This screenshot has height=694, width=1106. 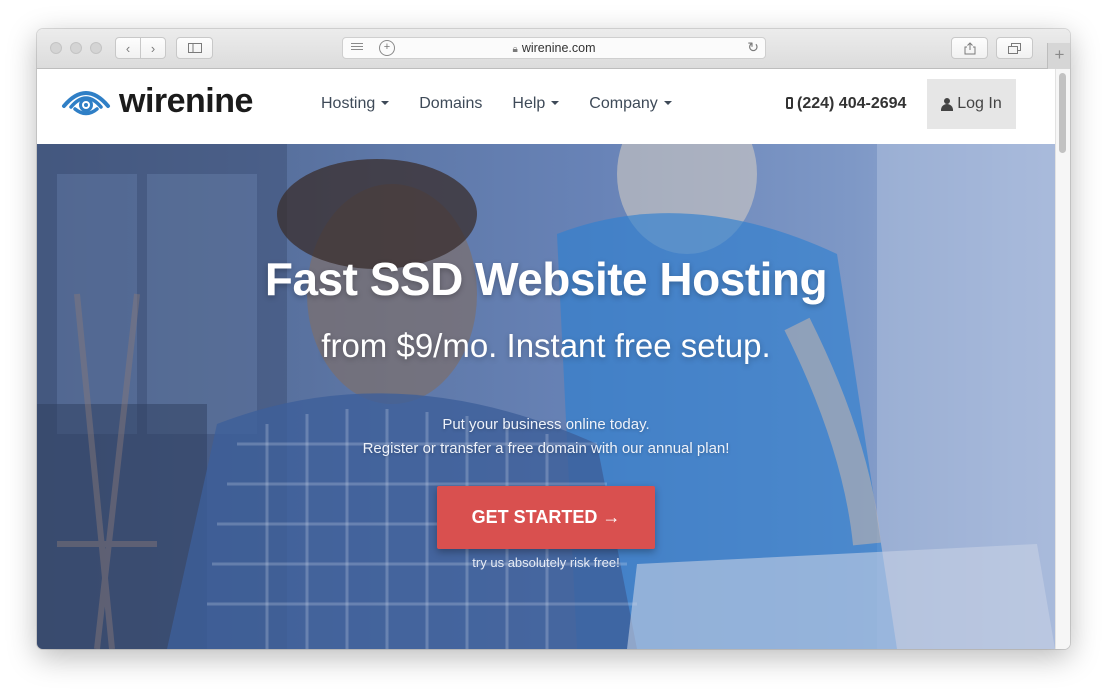 I want to click on browser-toolbar: ‹ › + 🔒︎ wirenine.com ↻ +, so click(x=553, y=49).